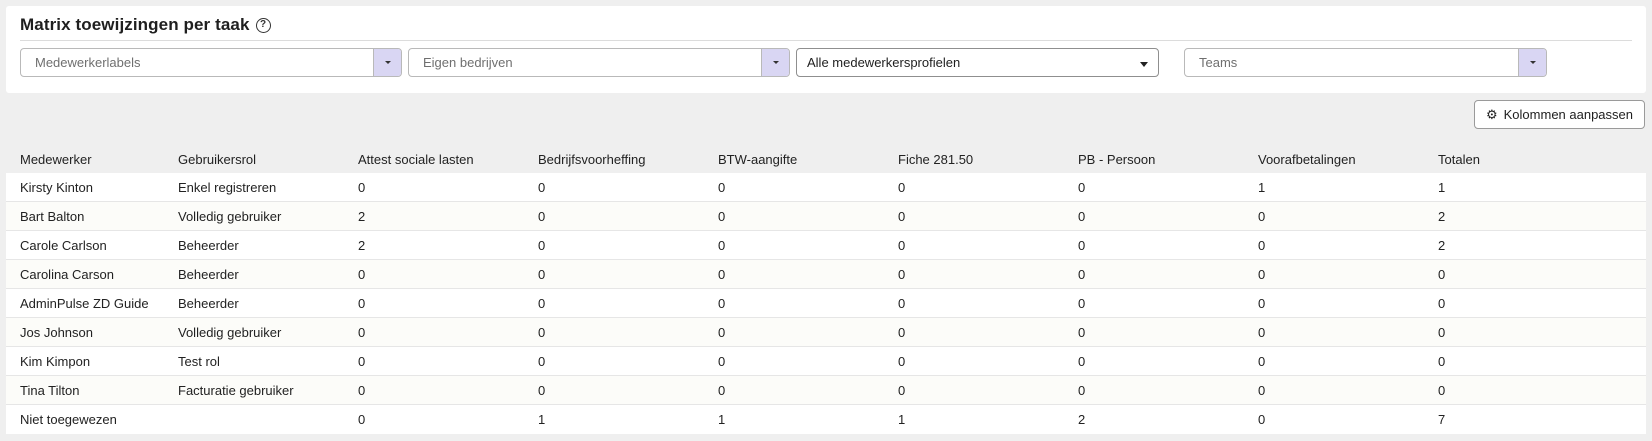 The image size is (1652, 441). What do you see at coordinates (826, 216) in the screenshot?
I see `table-row: Bart Balton Volledig gebruiker 2 0 0 0 0 0 2` at bounding box center [826, 216].